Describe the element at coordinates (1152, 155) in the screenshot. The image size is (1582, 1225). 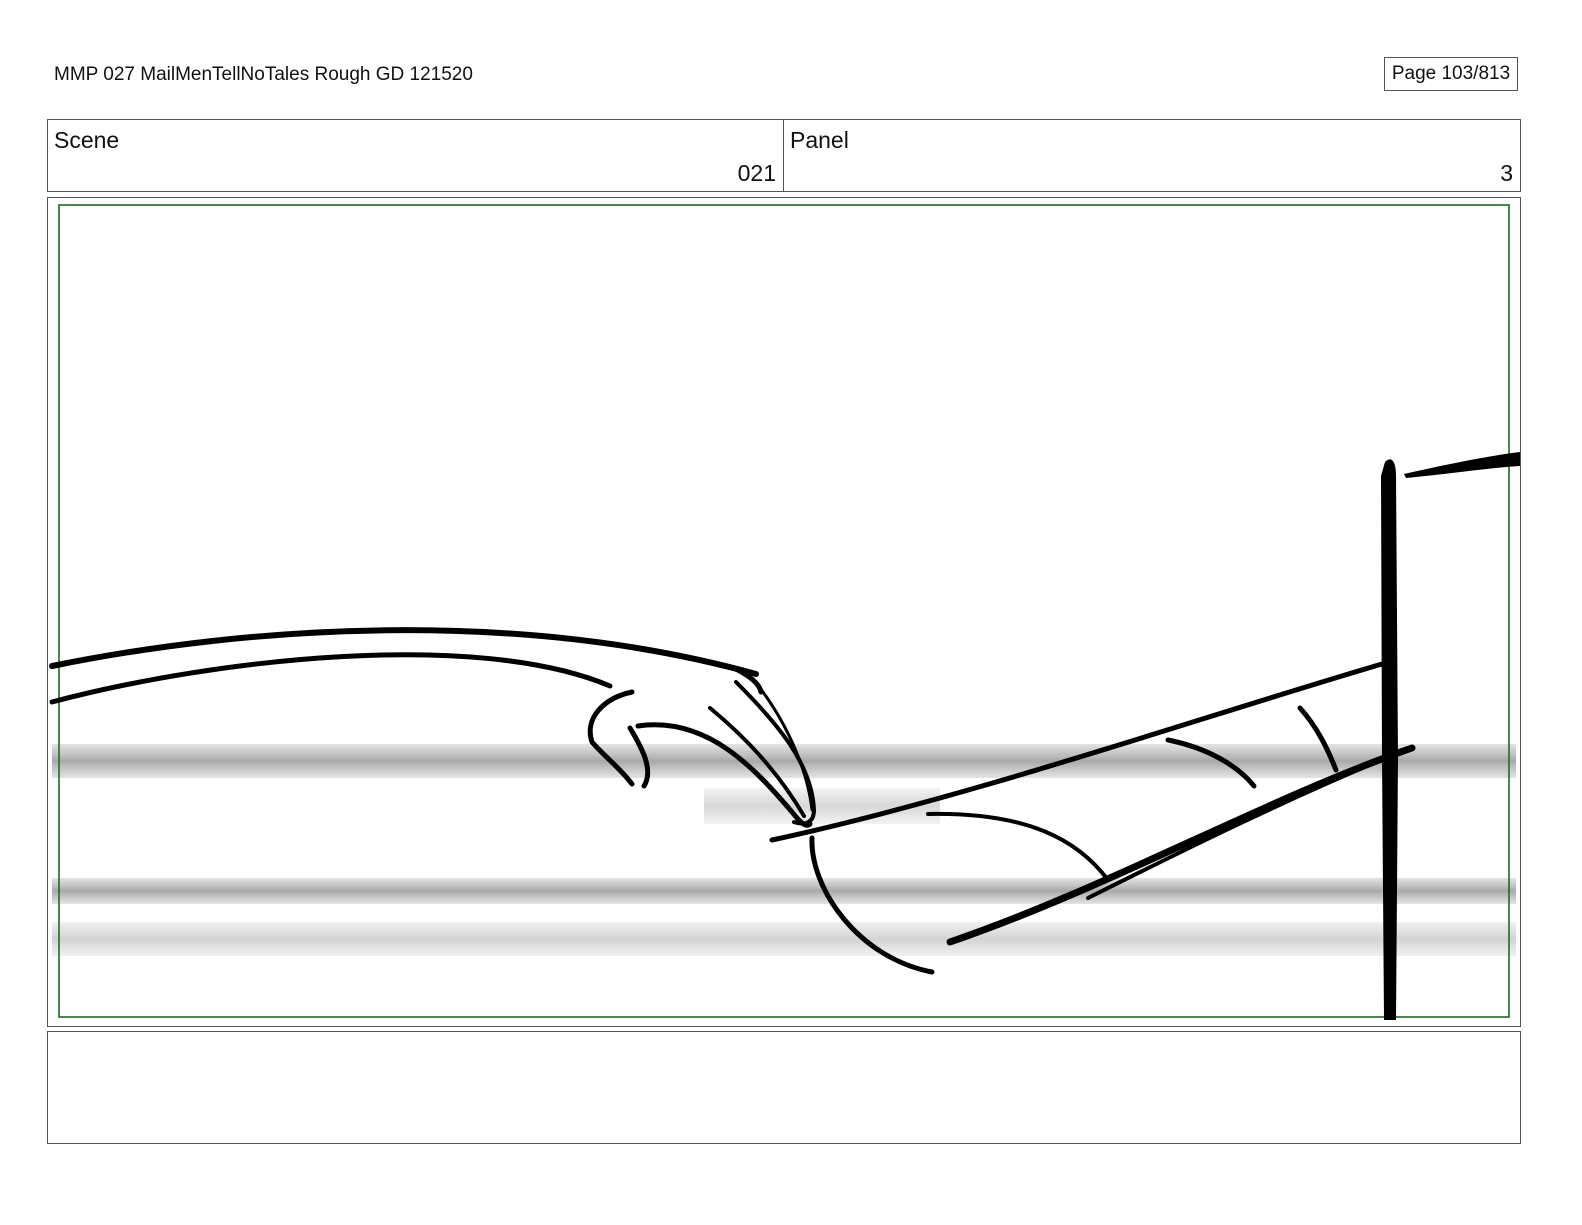
I see `panel-cell: Panel 3` at that location.